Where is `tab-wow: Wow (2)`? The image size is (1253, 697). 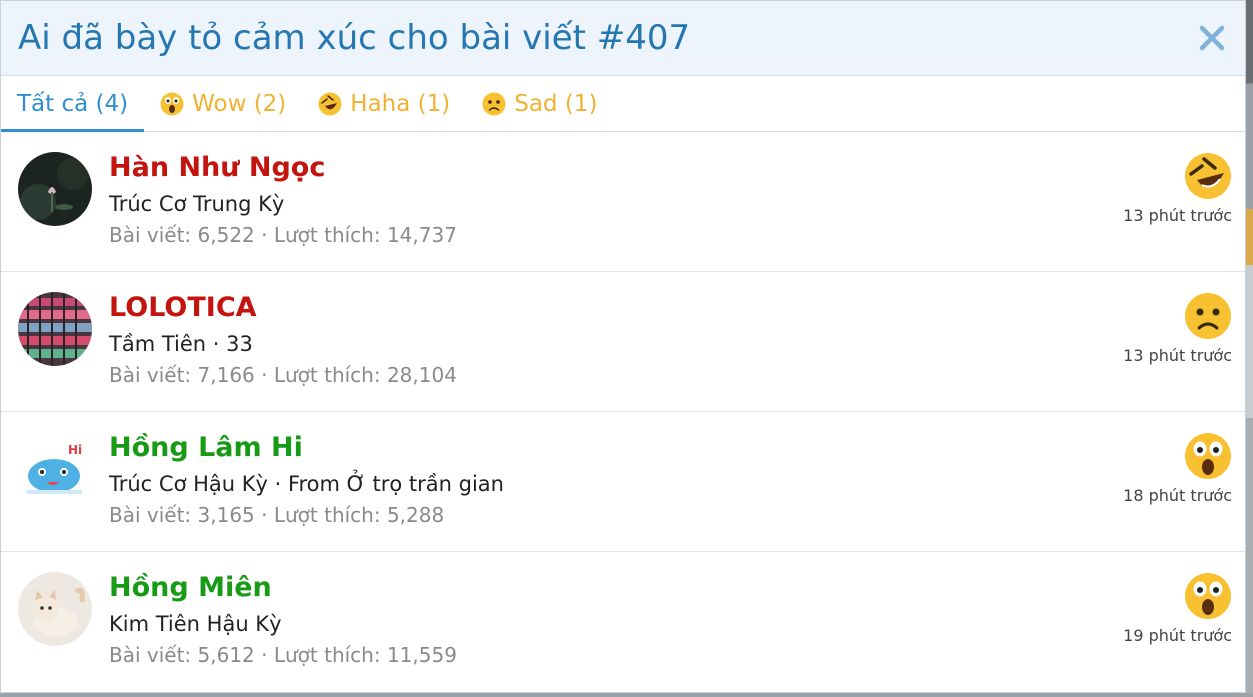 tab-wow: Wow (2) is located at coordinates (223, 103).